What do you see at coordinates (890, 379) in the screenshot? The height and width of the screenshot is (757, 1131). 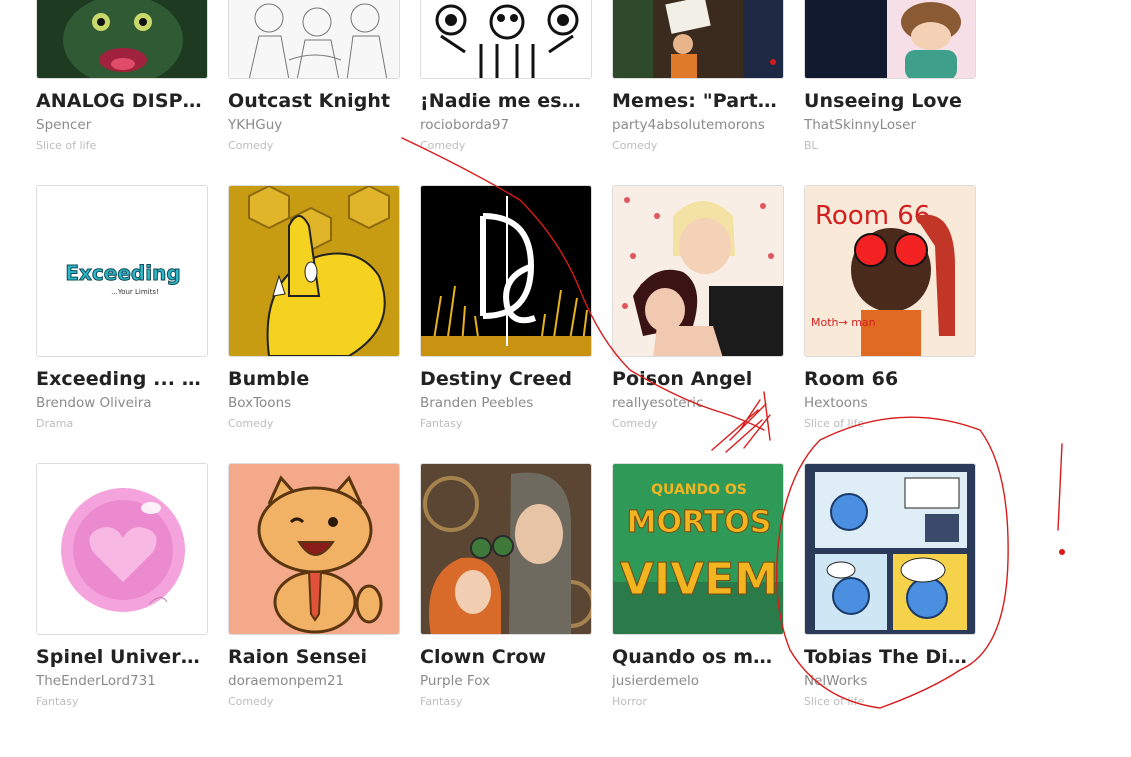 I see `series-title: Room 66` at bounding box center [890, 379].